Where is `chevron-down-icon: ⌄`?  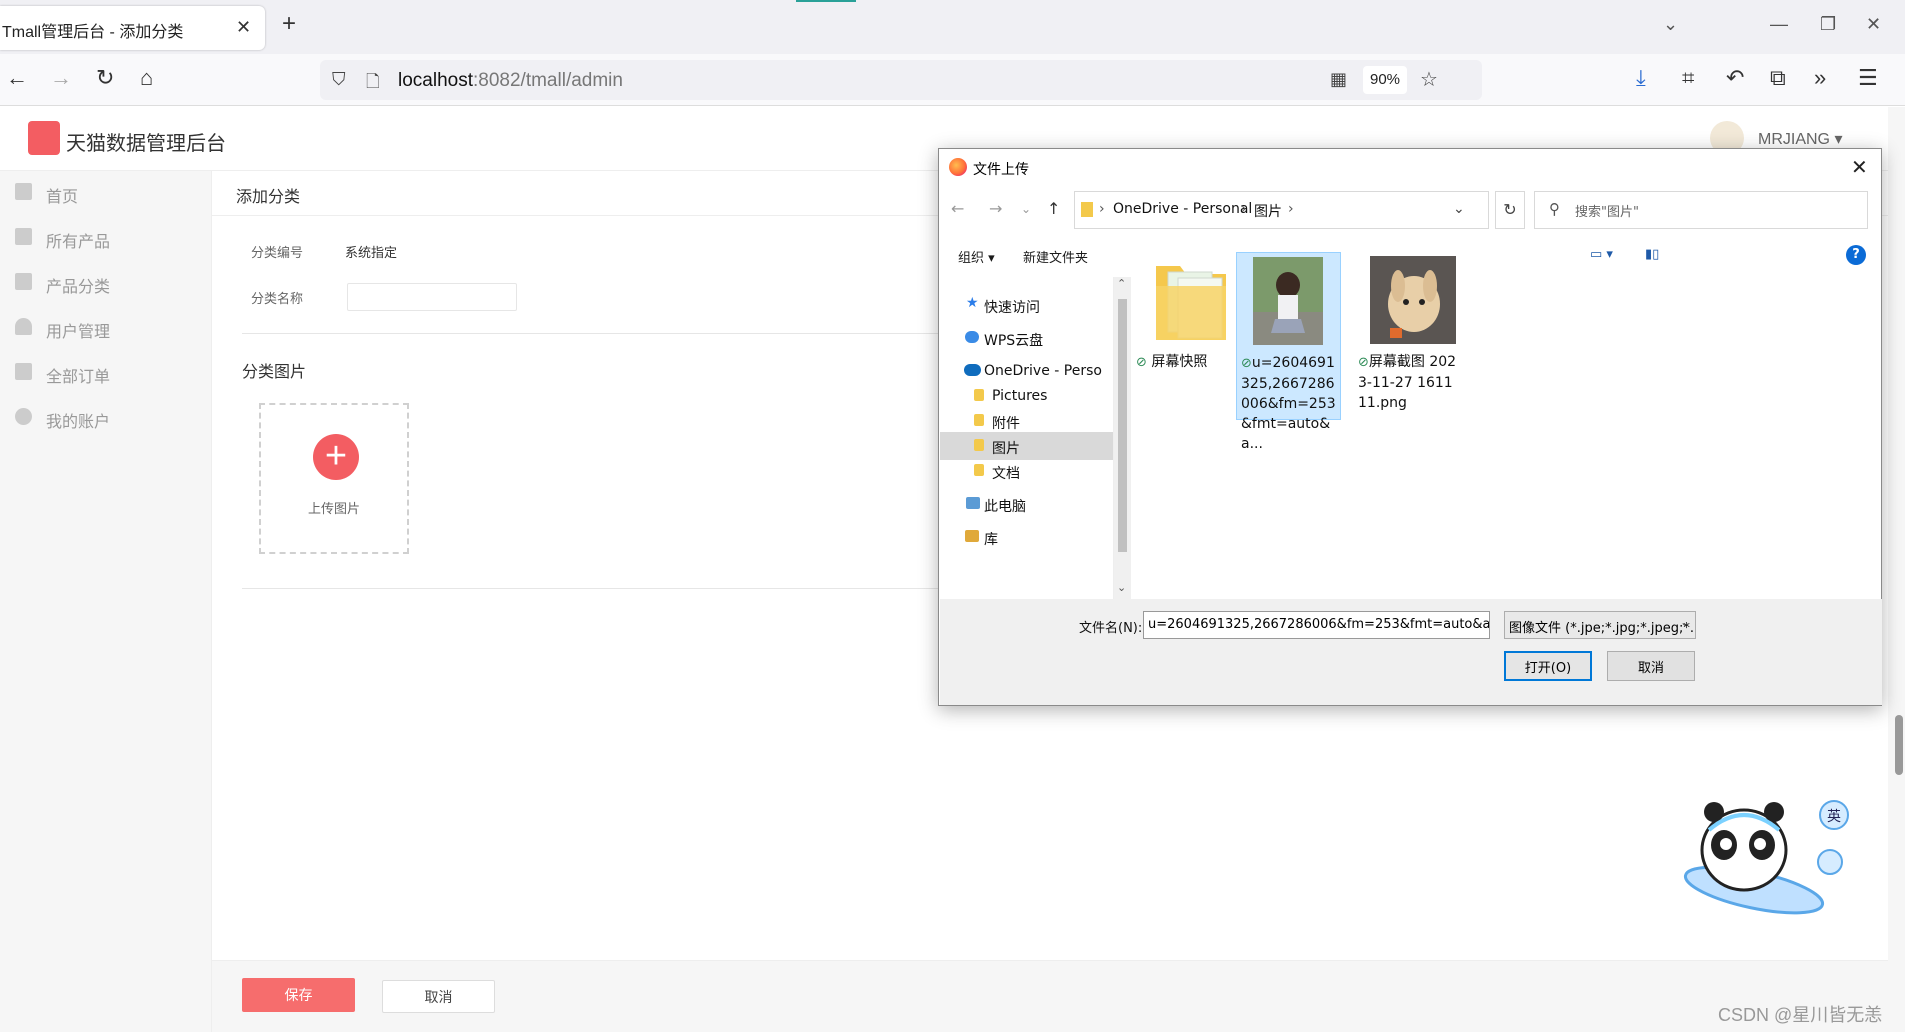 chevron-down-icon: ⌄ is located at coordinates (1459, 209).